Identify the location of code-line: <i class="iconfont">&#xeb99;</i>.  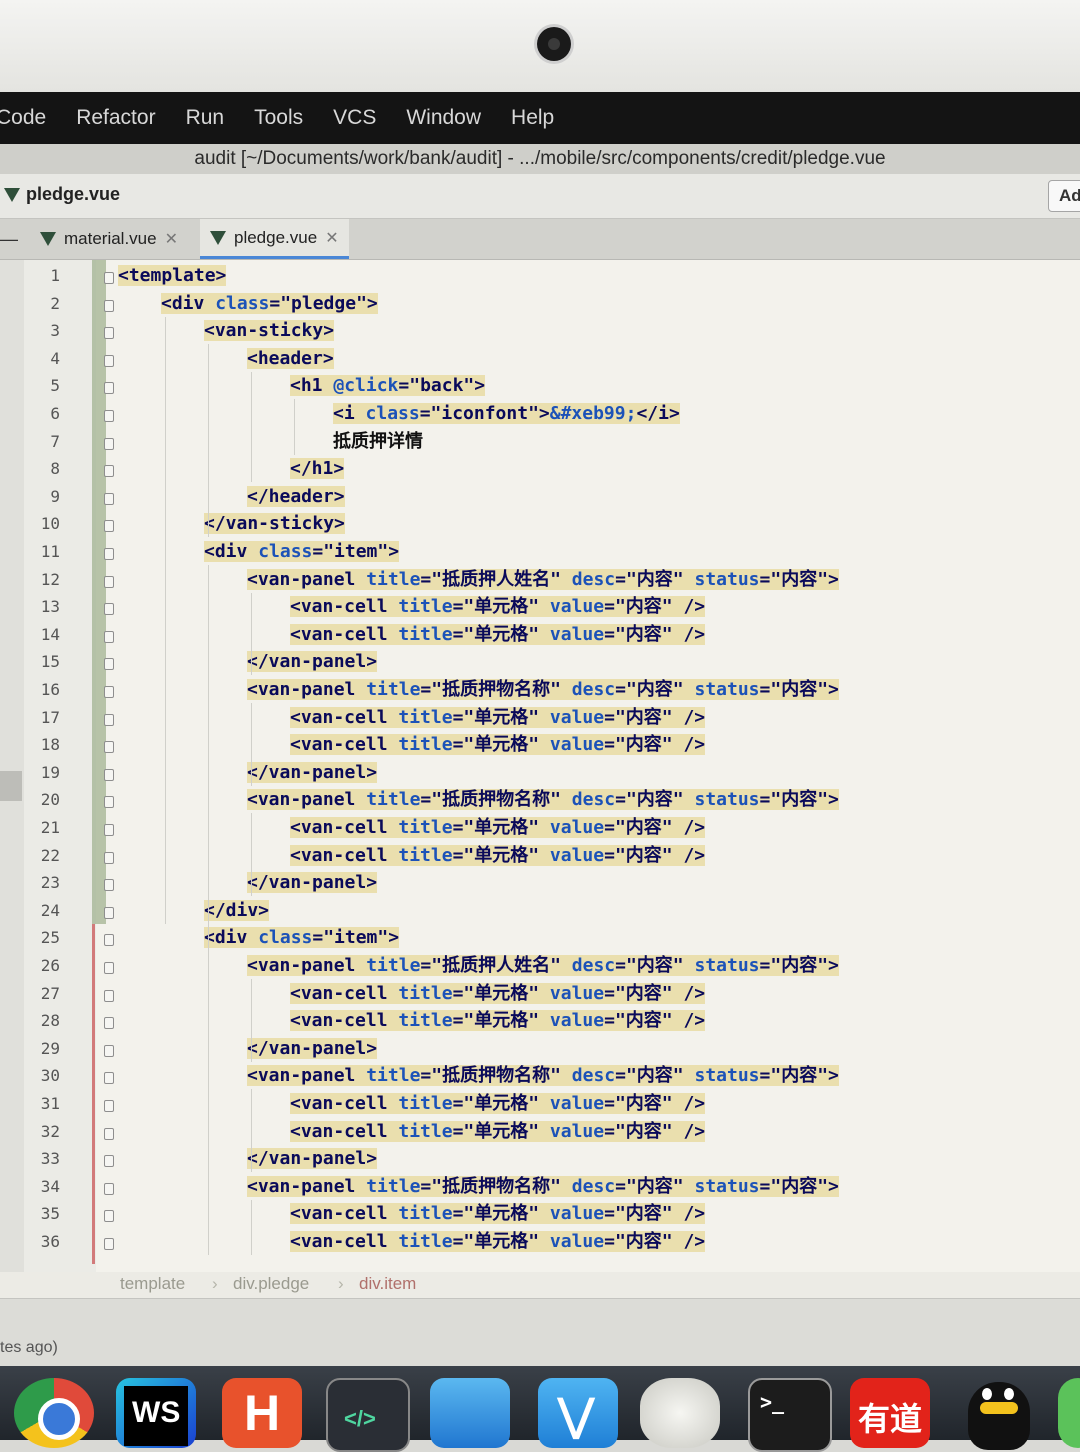
(506, 414).